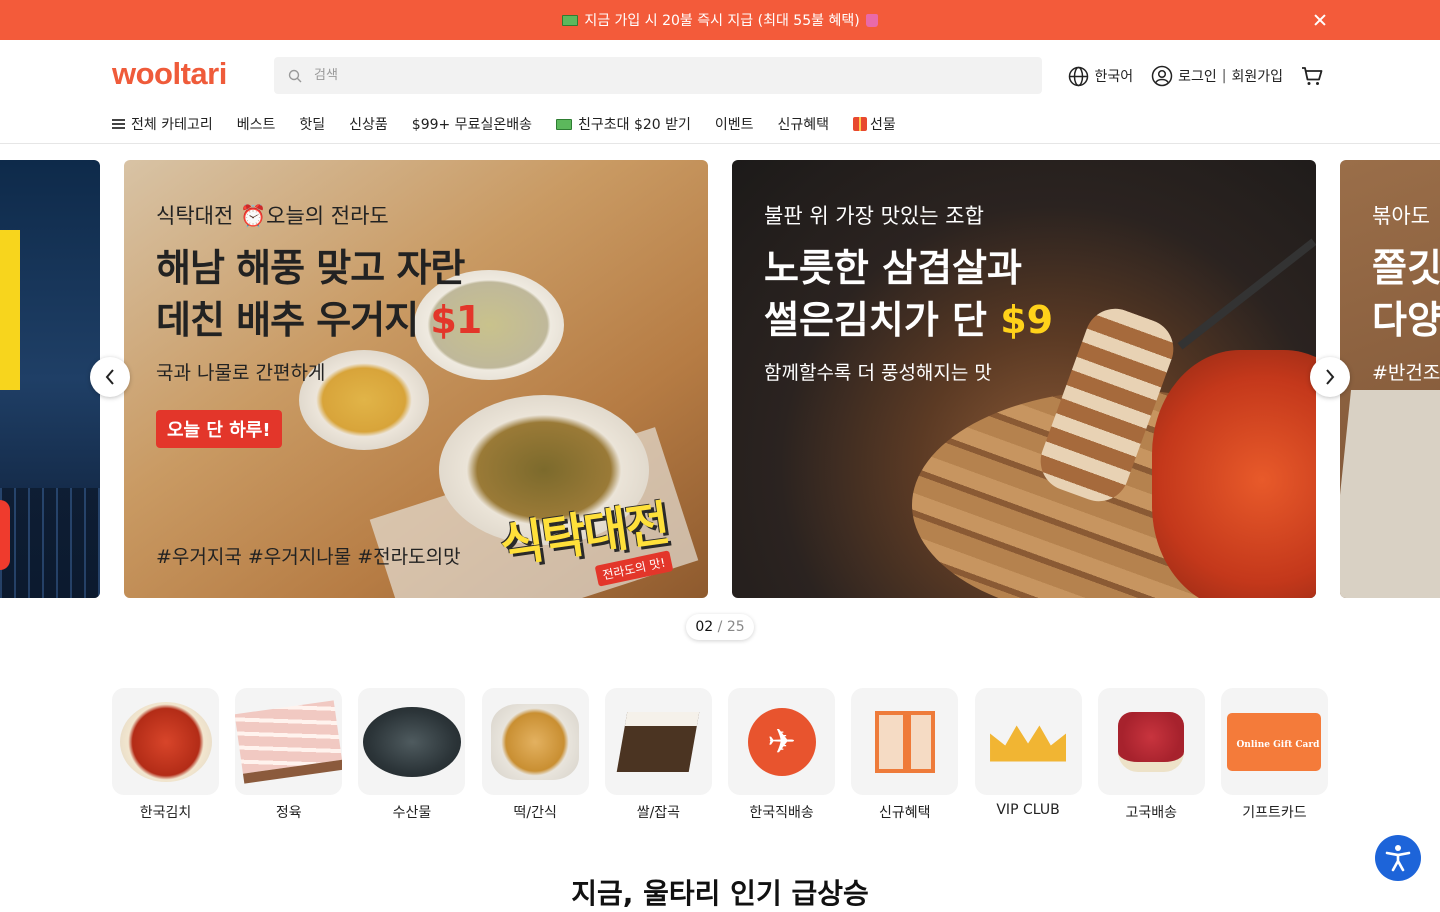 Image resolution: width=1440 pixels, height=912 pixels. Describe the element at coordinates (412, 813) in the screenshot. I see `category-label: 수산물` at that location.